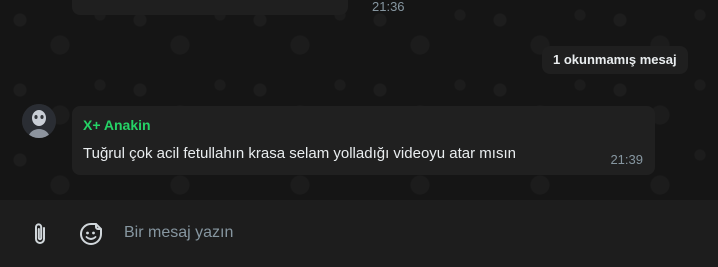 Image resolution: width=718 pixels, height=267 pixels. What do you see at coordinates (388, 7) in the screenshot?
I see `previous-message-time: 21:36` at bounding box center [388, 7].